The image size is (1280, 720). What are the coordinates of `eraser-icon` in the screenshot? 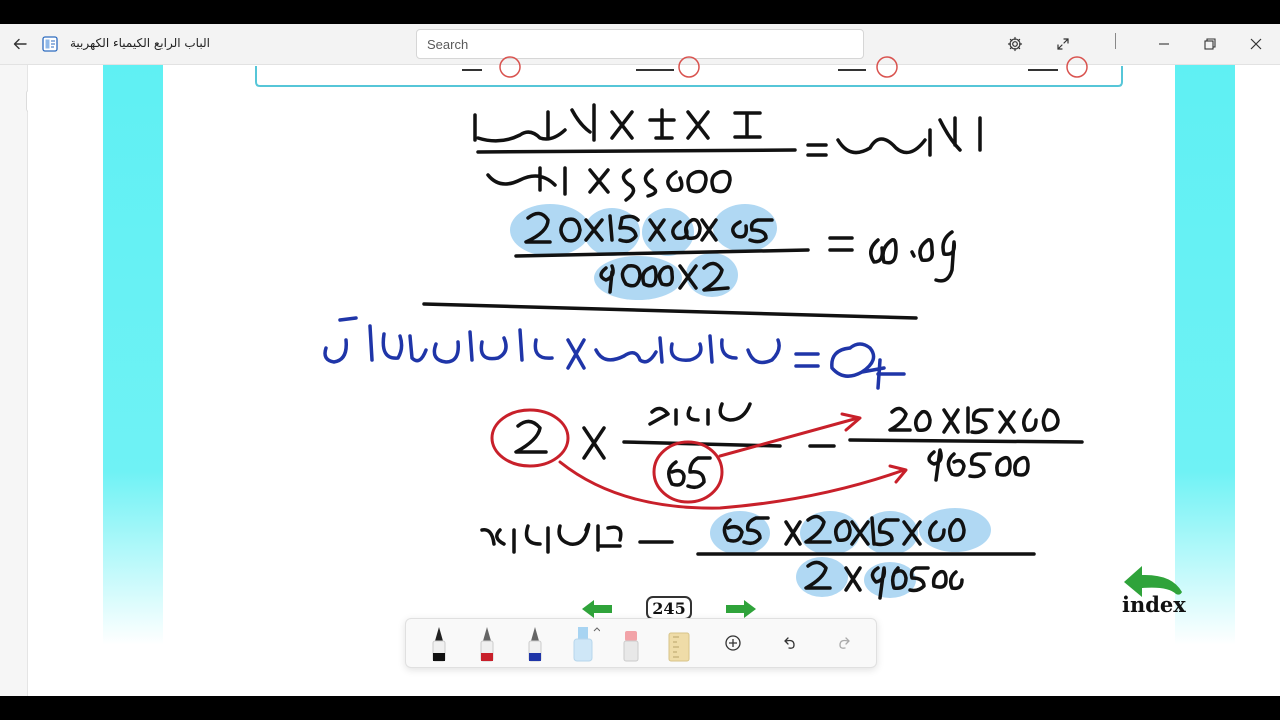 It's located at (631, 643).